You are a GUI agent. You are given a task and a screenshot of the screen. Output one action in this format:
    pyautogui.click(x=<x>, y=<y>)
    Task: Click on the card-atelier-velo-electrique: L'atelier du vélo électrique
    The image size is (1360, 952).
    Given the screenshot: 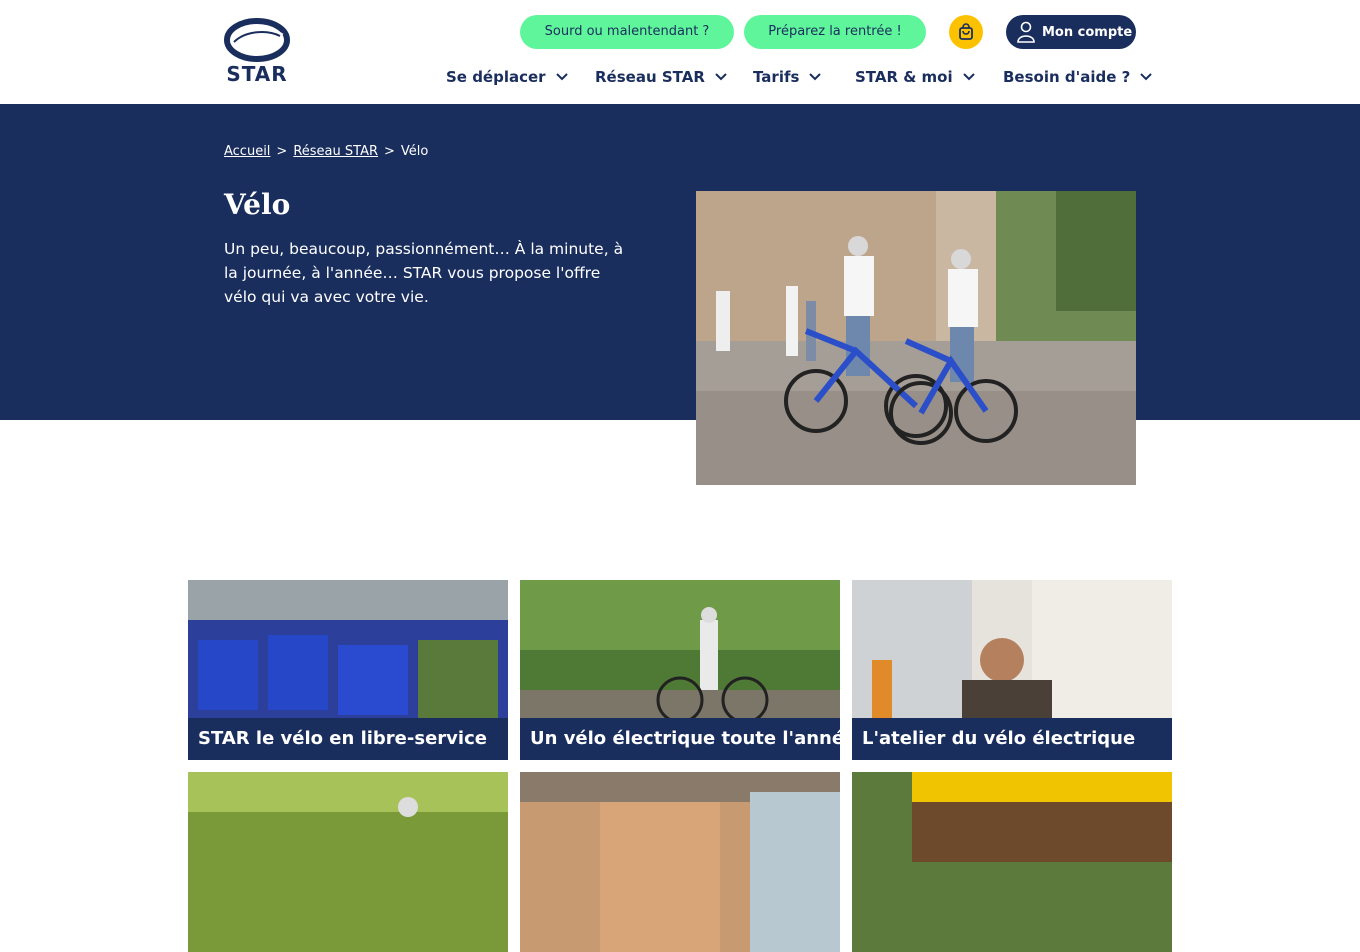 What is the action you would take?
    pyautogui.click(x=1012, y=670)
    